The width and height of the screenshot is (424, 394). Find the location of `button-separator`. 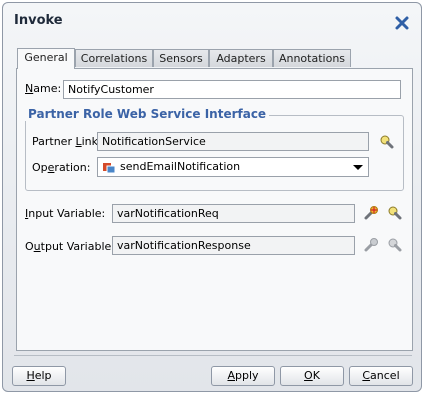

button-separator is located at coordinates (213, 355).